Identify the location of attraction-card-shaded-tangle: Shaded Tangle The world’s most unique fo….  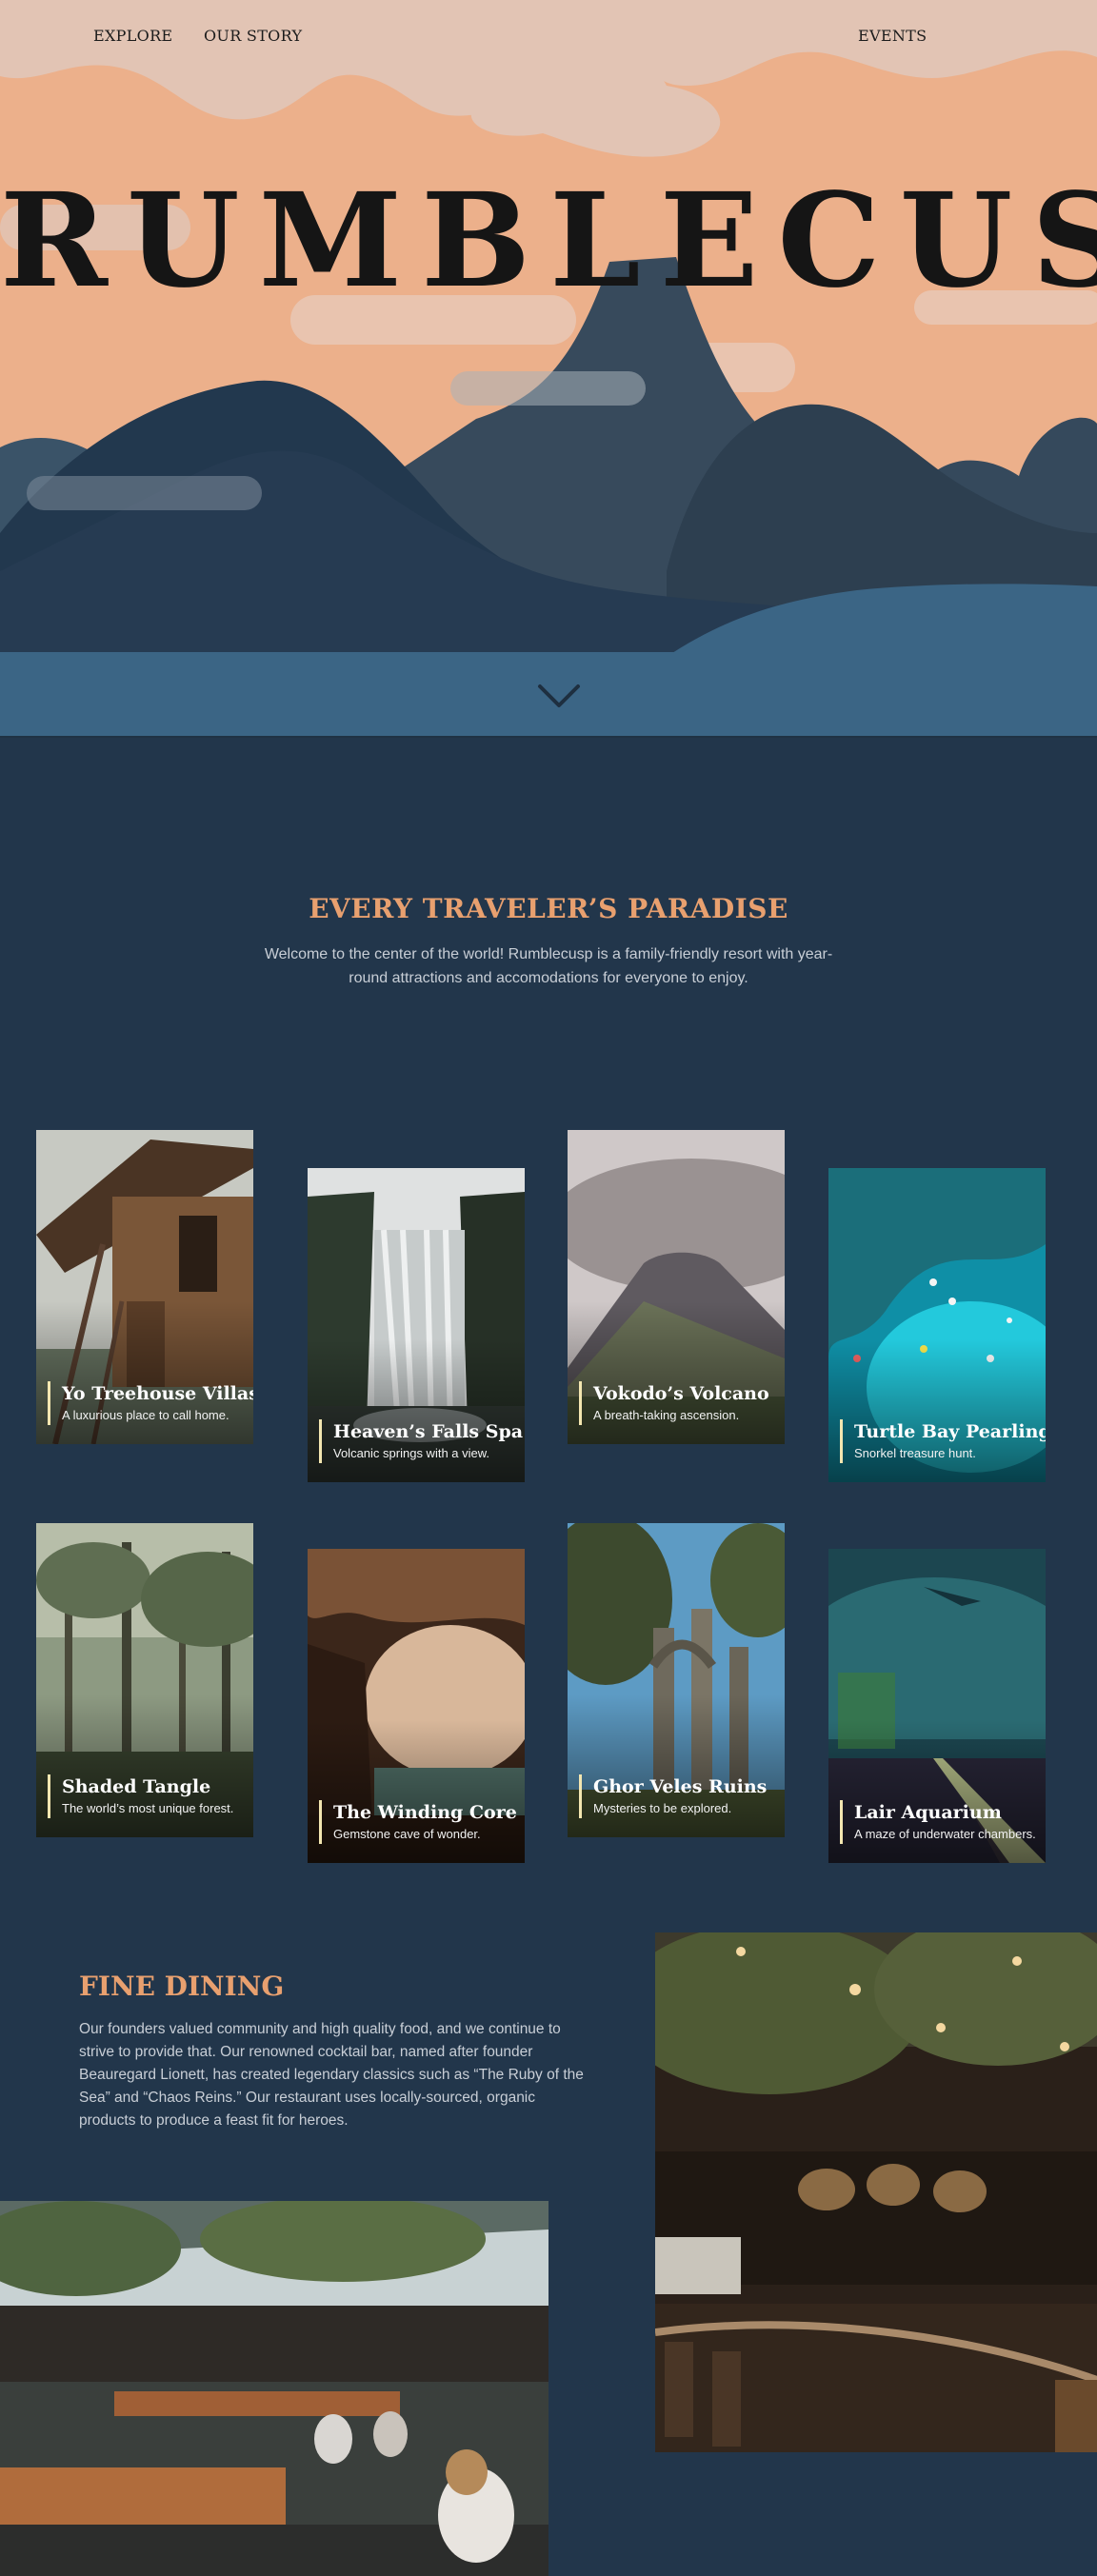
(144, 1680).